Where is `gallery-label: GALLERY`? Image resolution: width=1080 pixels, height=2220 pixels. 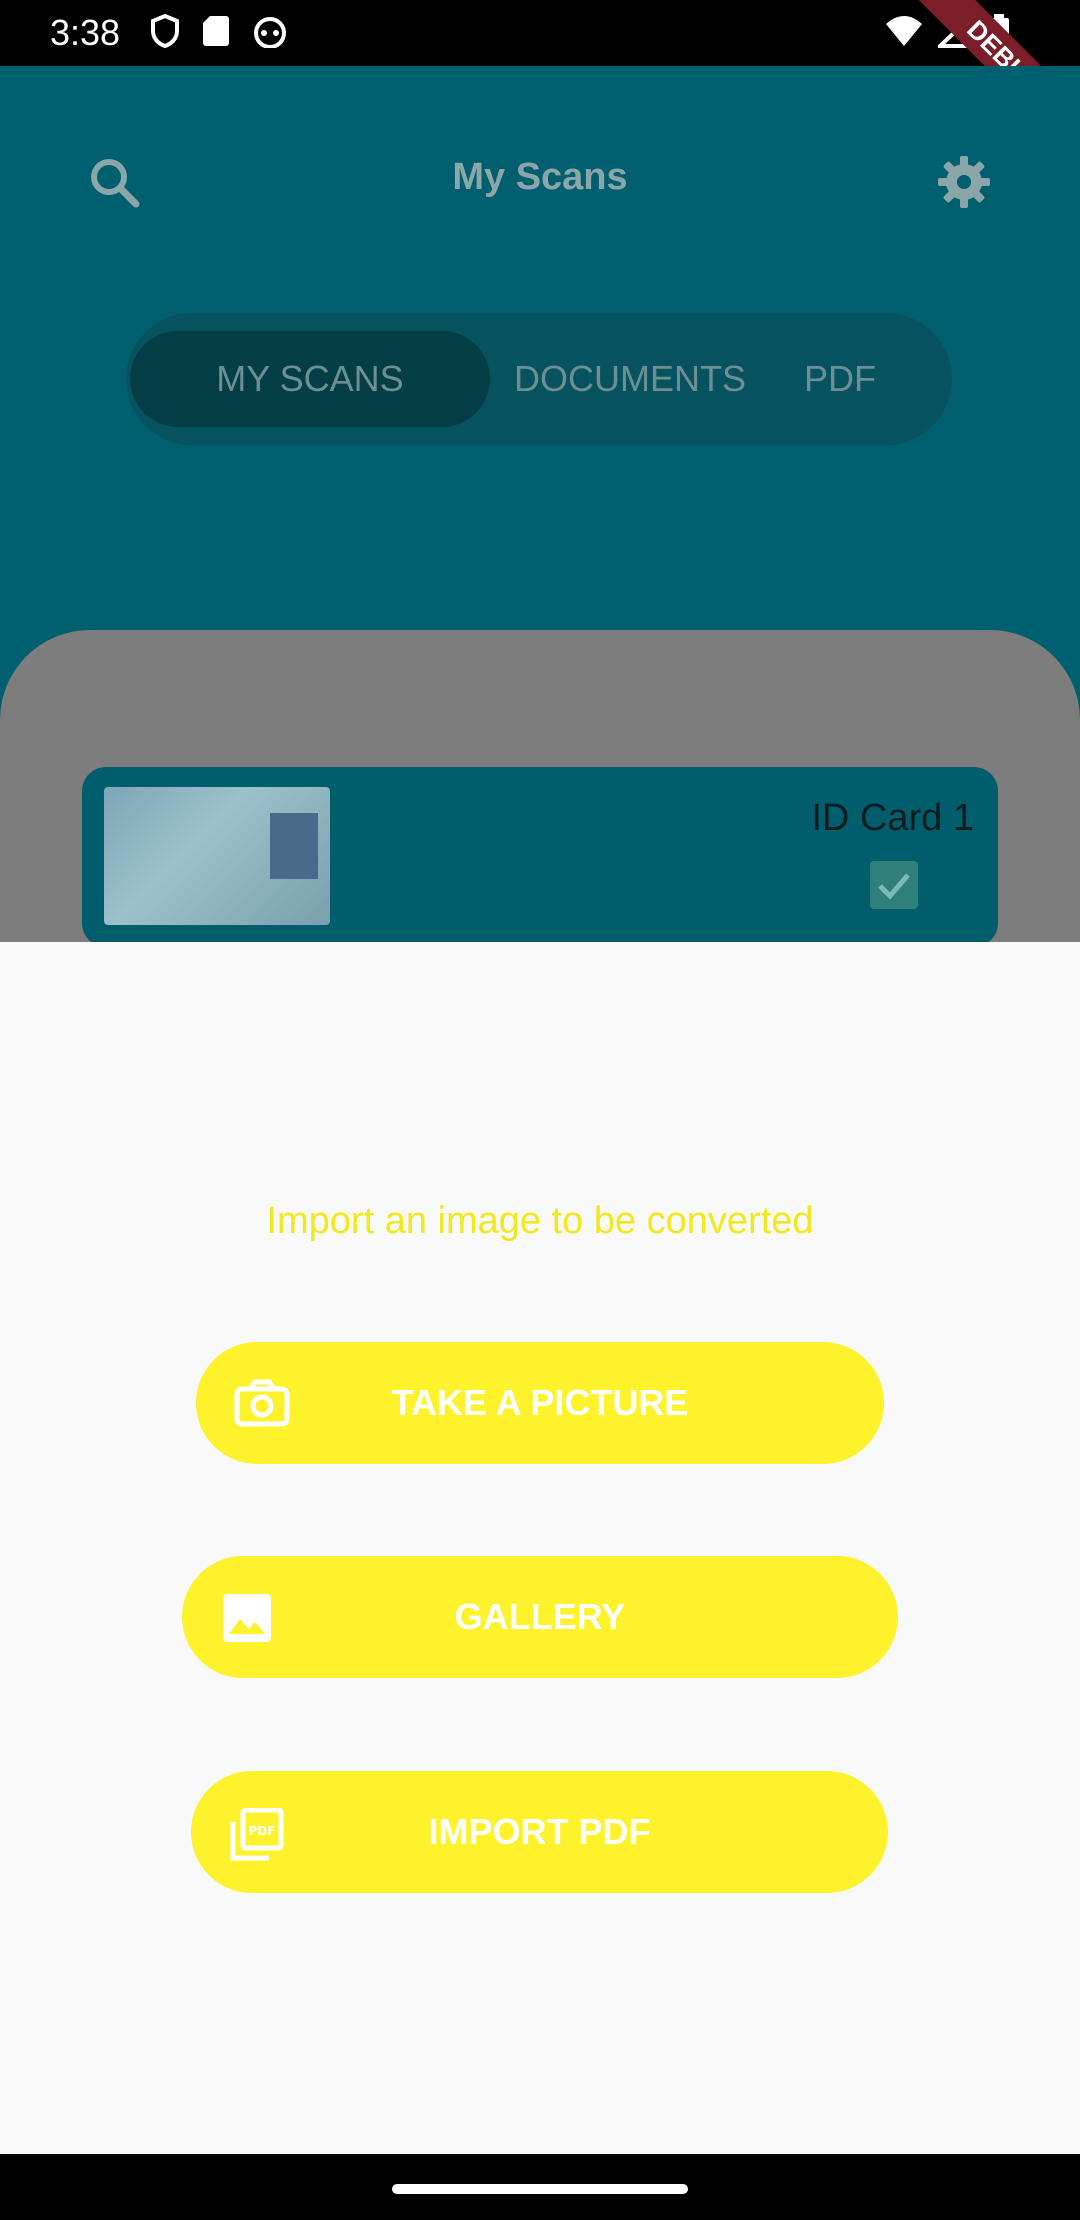
gallery-label: GALLERY is located at coordinates (540, 1616).